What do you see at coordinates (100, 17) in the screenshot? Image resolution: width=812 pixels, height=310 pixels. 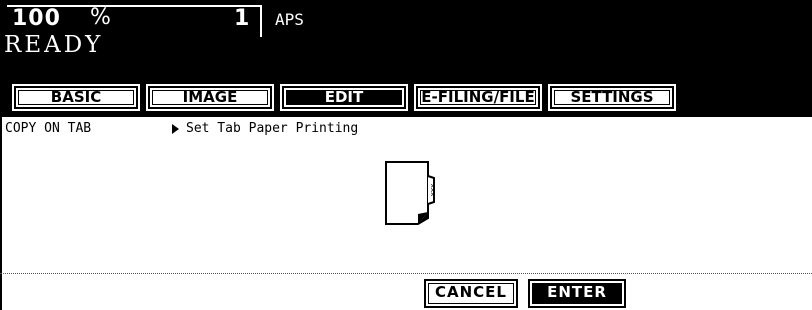 I see `zoom-unit: %` at bounding box center [100, 17].